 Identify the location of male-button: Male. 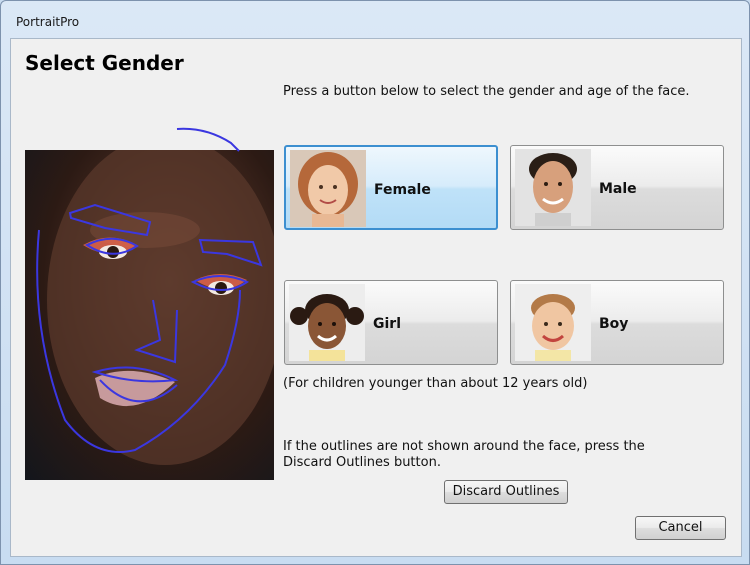
(617, 187).